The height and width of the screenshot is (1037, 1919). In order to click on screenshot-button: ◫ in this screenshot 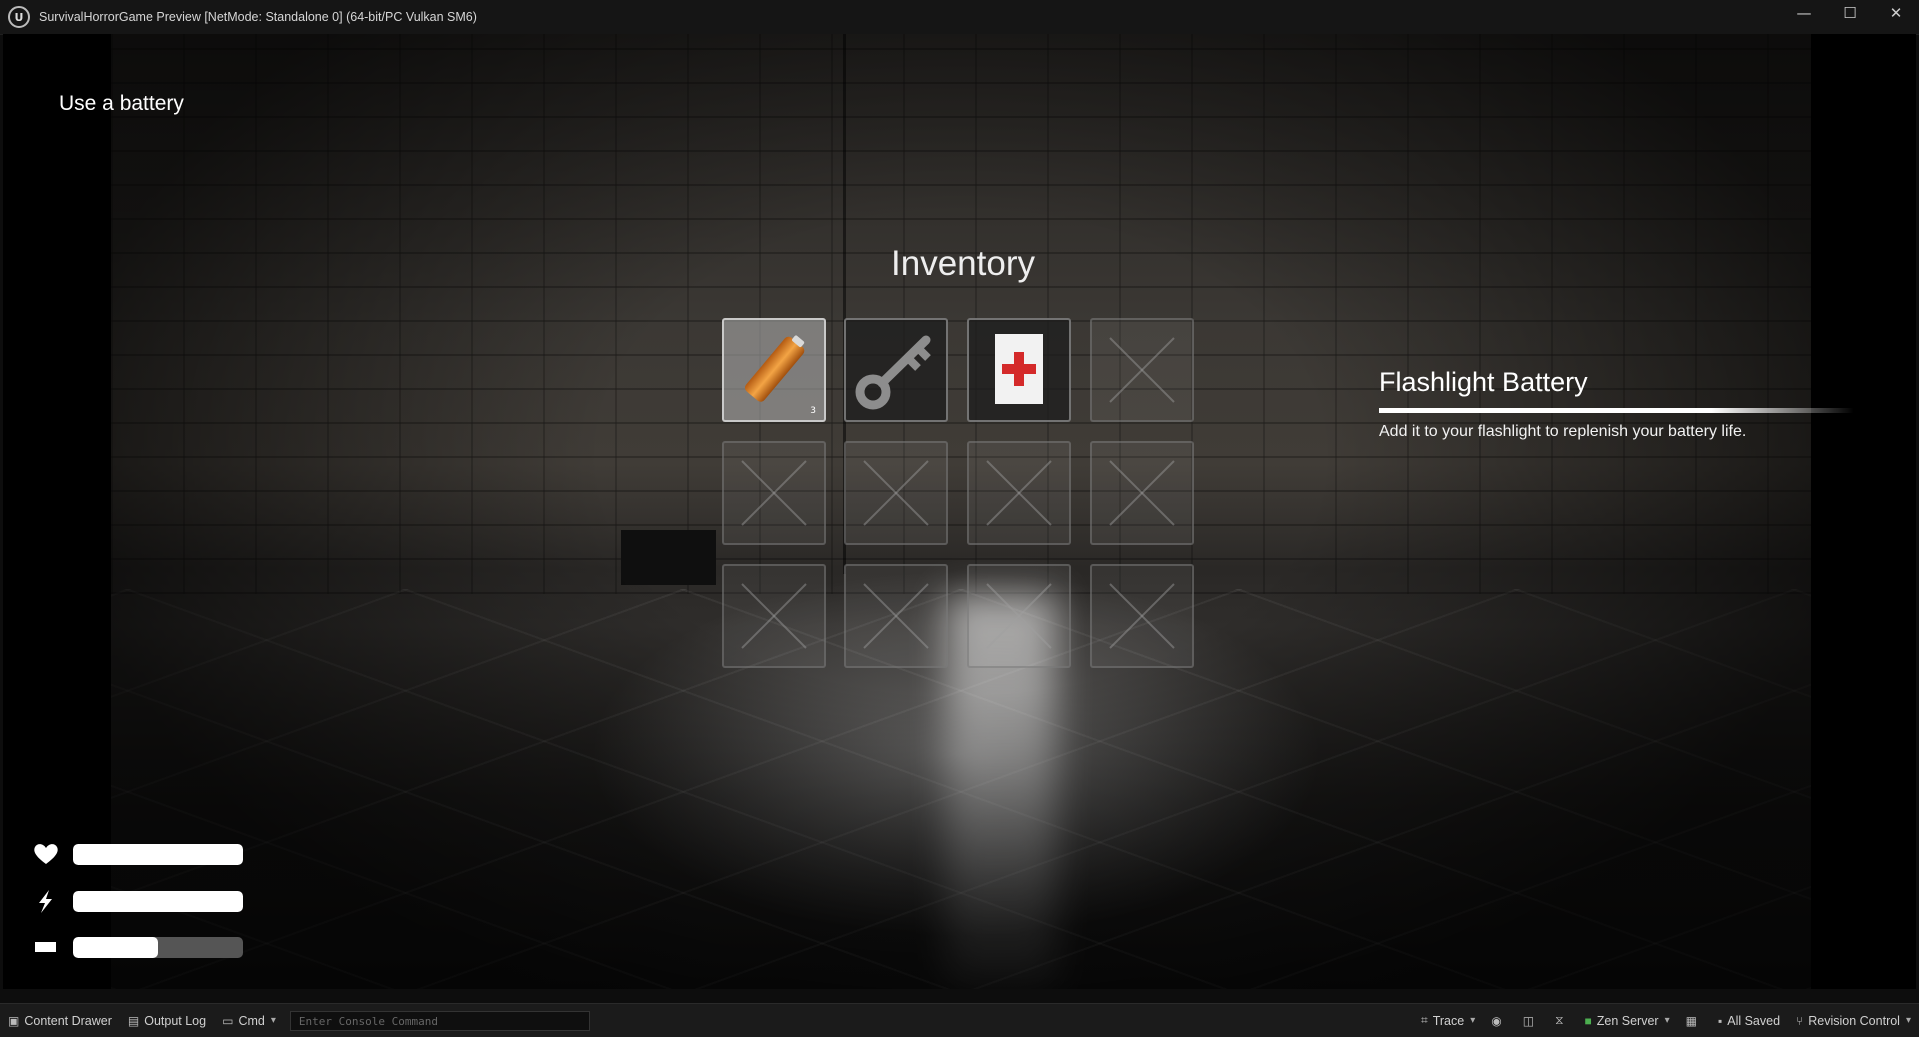, I will do `click(1531, 1020)`.